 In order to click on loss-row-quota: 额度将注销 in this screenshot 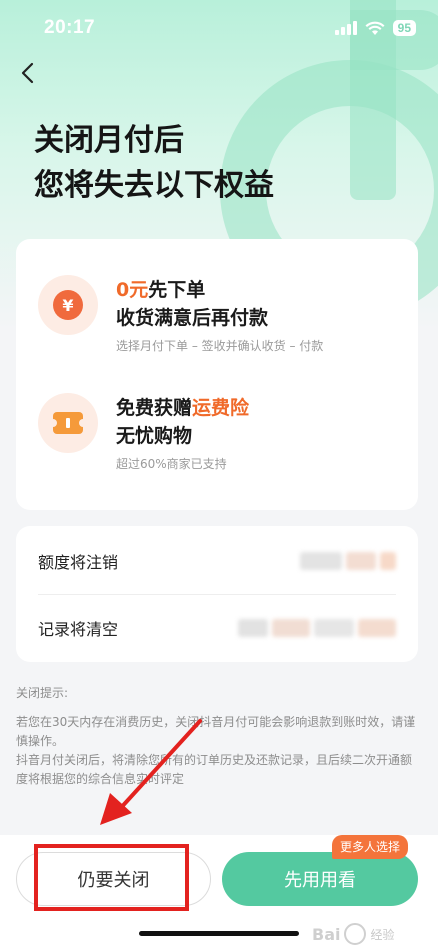, I will do `click(217, 561)`.